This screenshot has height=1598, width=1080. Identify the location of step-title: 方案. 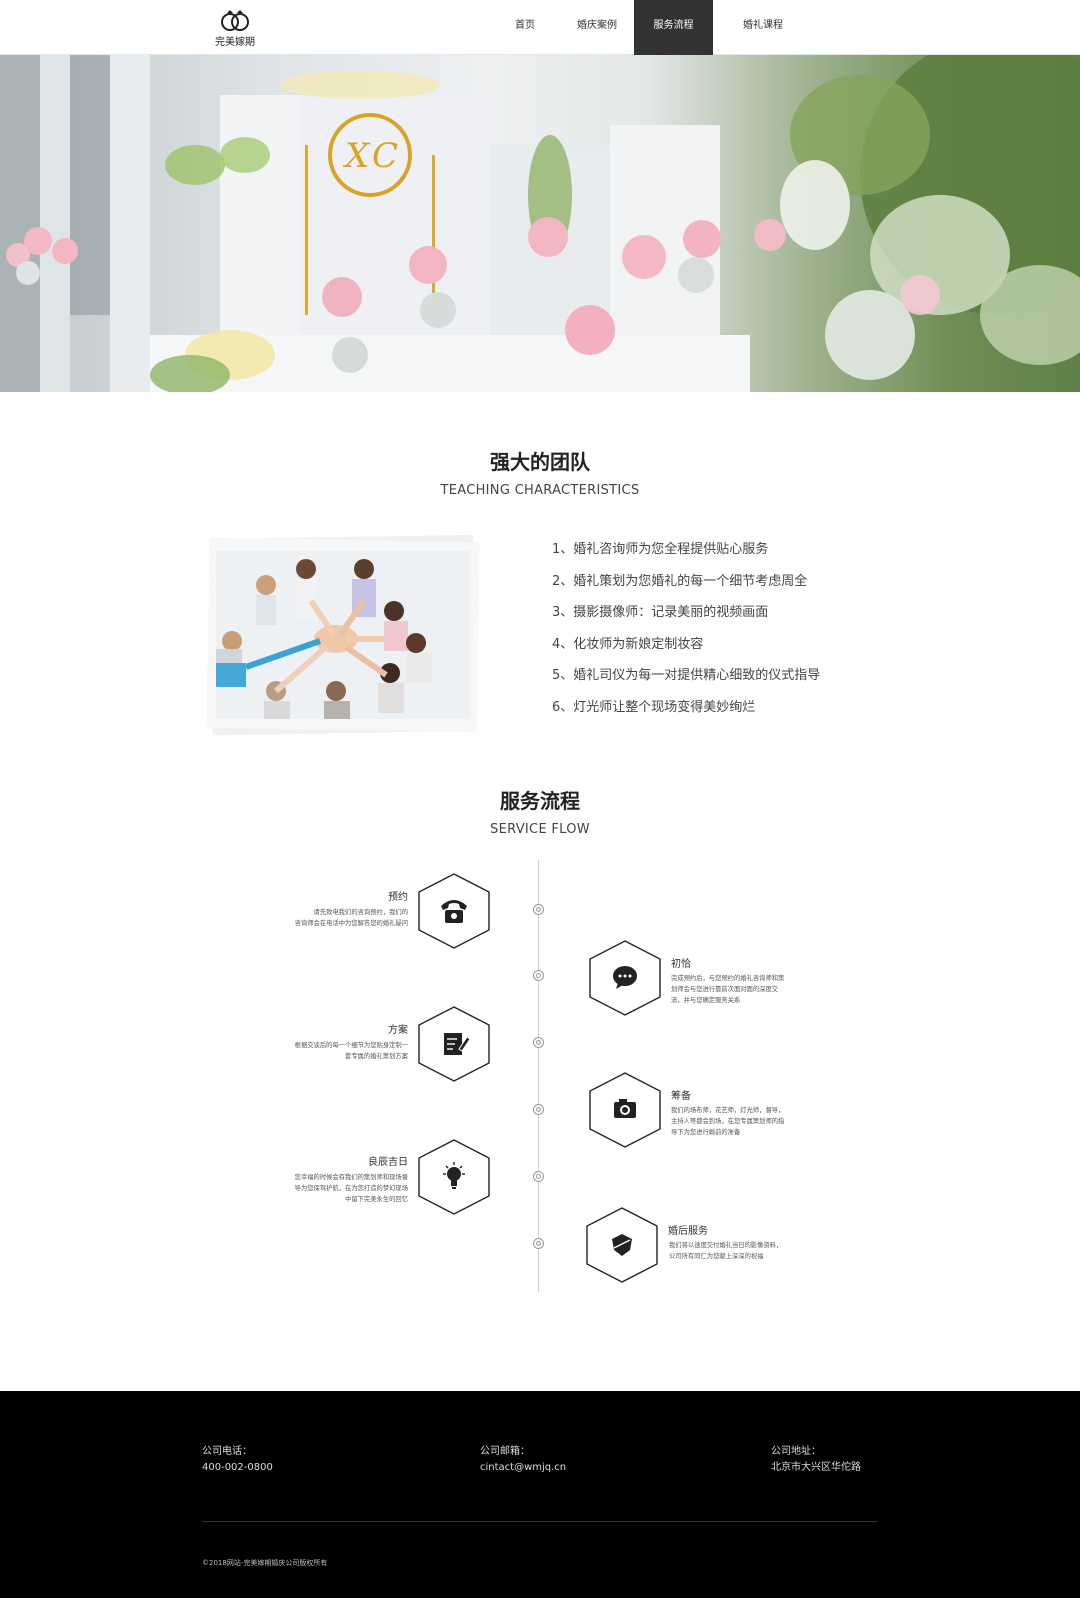
(398, 1030).